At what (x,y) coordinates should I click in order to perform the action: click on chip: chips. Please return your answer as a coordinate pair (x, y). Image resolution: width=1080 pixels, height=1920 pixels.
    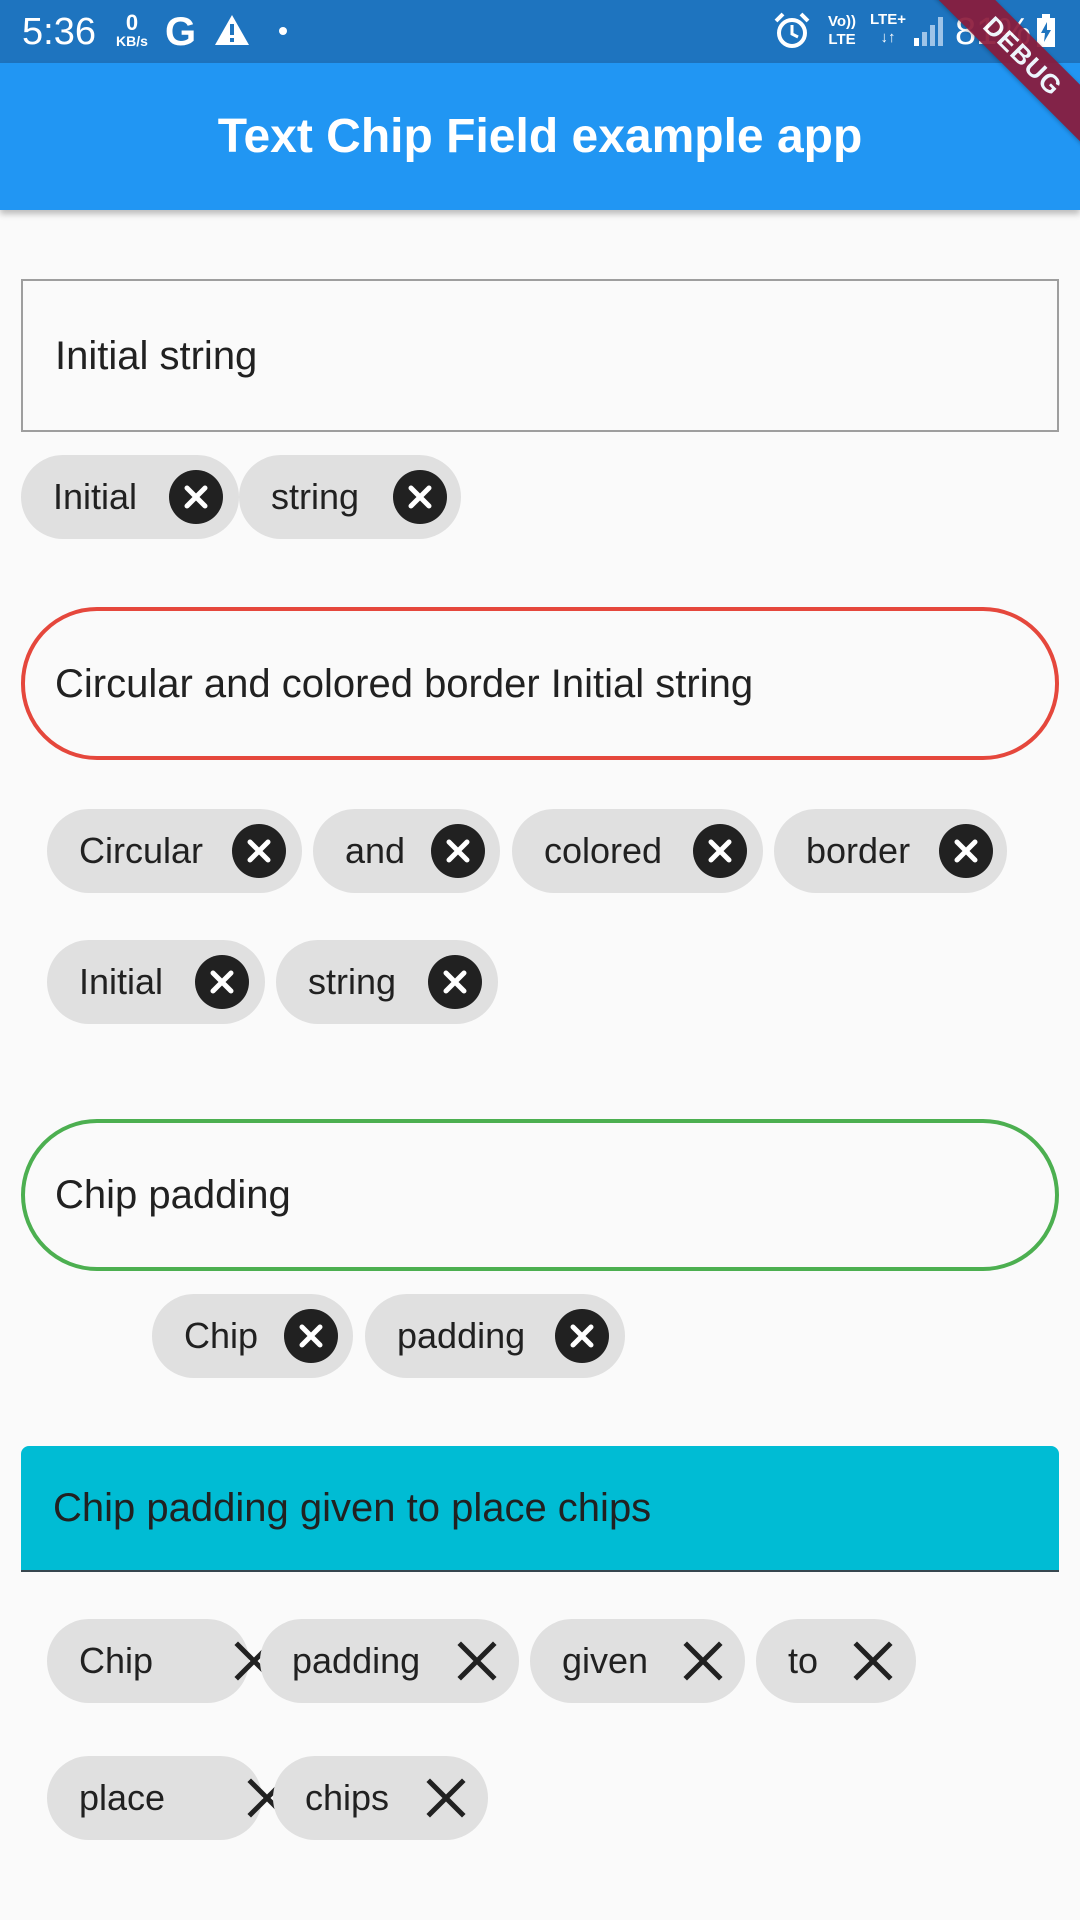
    Looking at the image, I should click on (380, 1798).